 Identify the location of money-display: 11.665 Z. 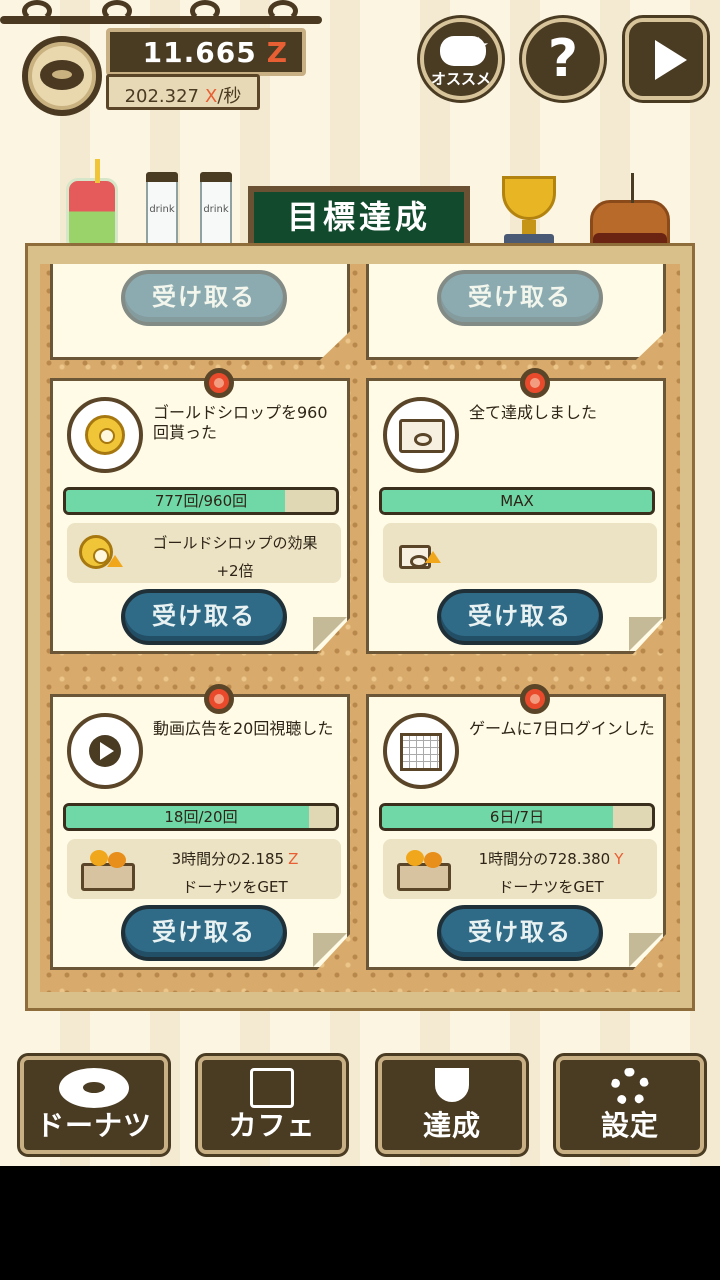
(206, 52).